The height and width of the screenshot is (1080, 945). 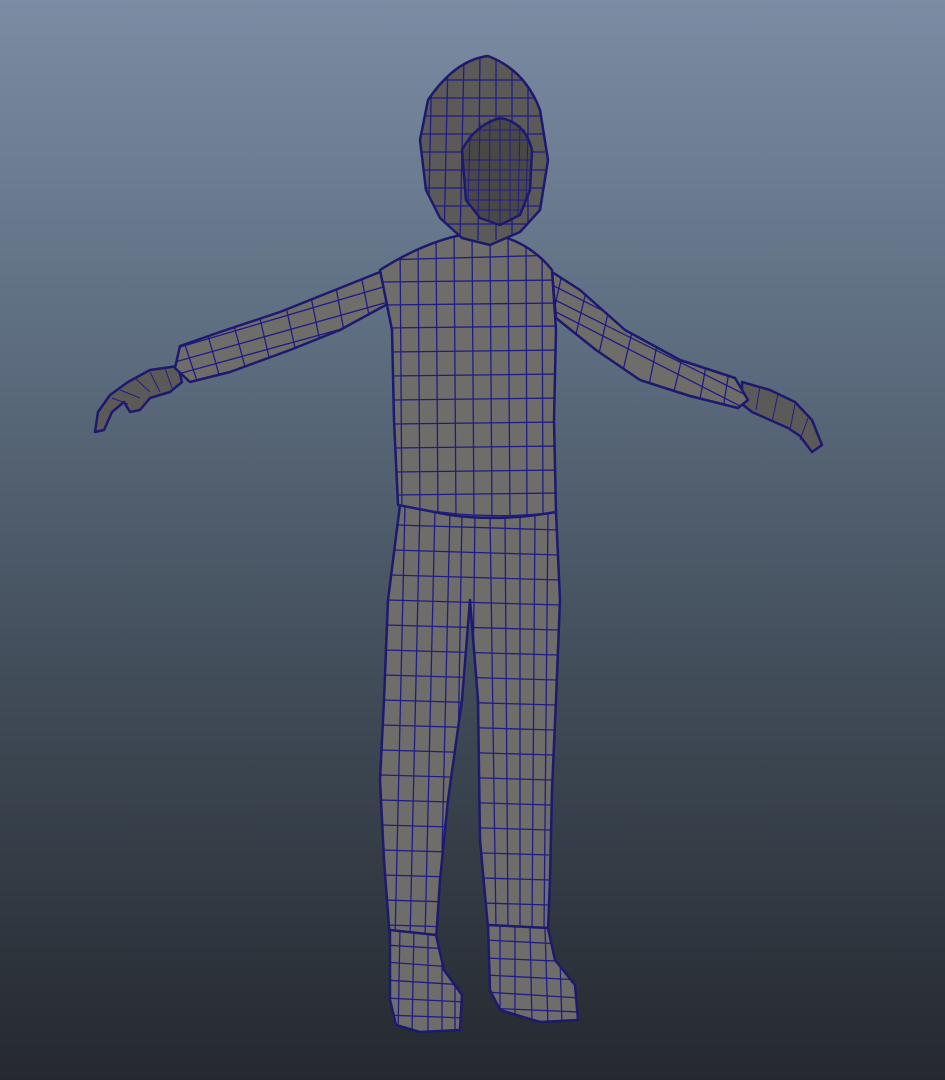 What do you see at coordinates (532, 974) in the screenshot?
I see `right-shoe` at bounding box center [532, 974].